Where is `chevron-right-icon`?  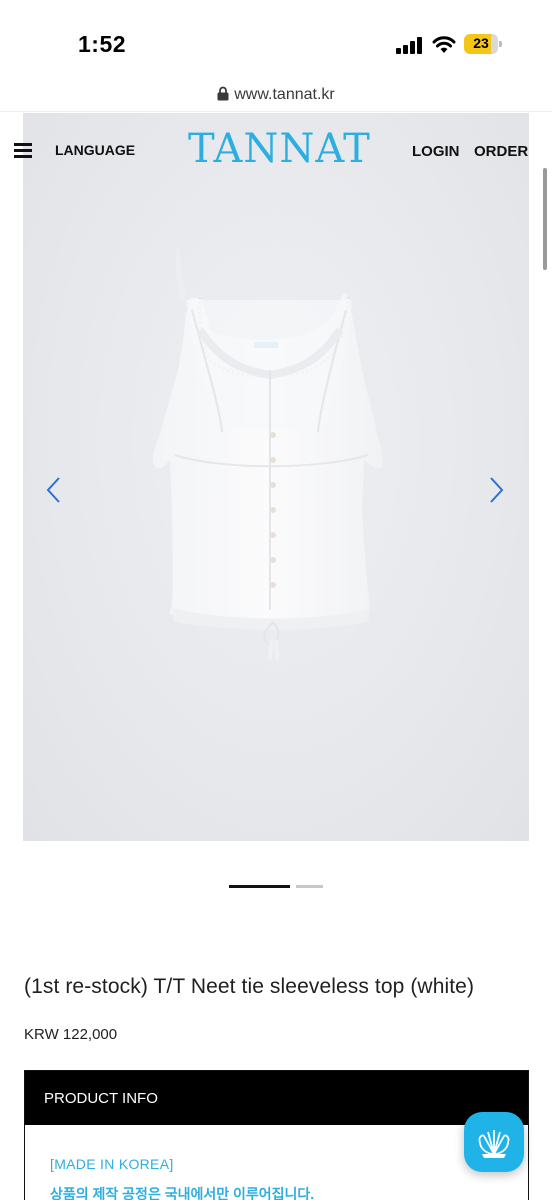
chevron-right-icon is located at coordinates (496, 490).